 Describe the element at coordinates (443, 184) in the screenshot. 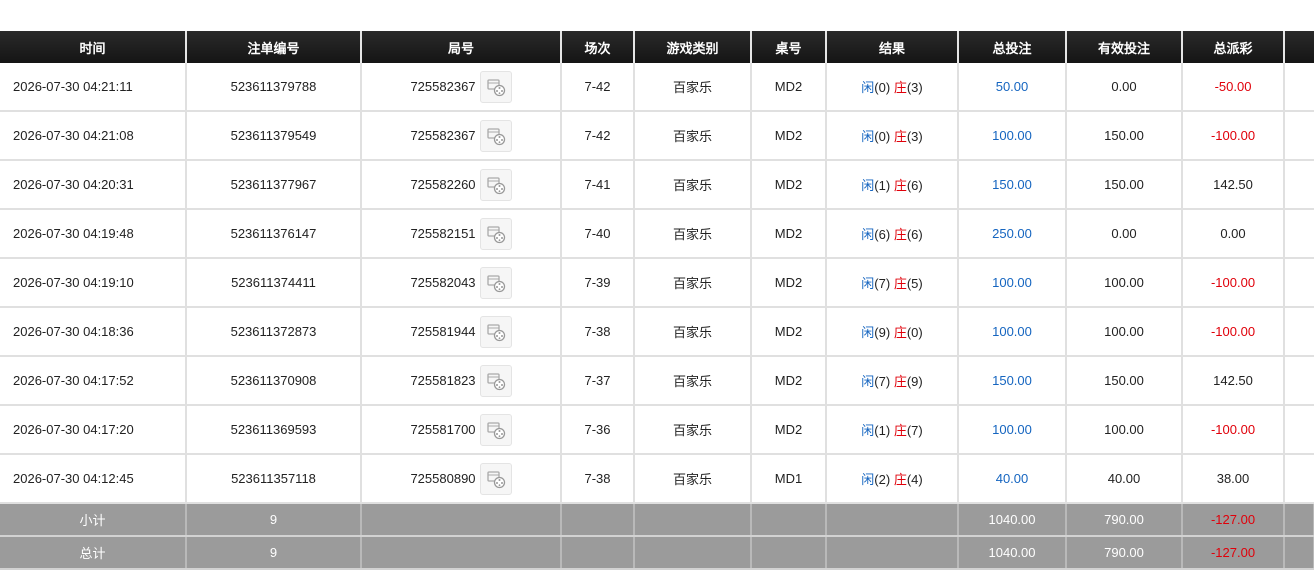

I see `round-number: 725582260` at that location.